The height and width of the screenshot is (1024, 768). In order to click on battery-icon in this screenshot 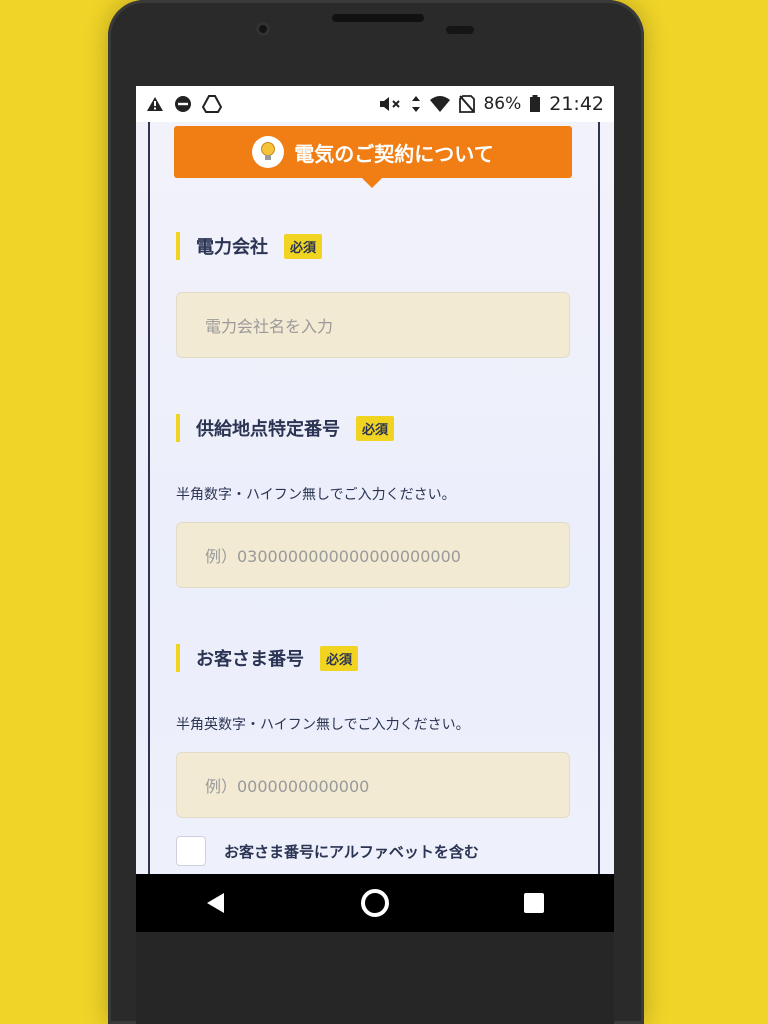, I will do `click(535, 104)`.